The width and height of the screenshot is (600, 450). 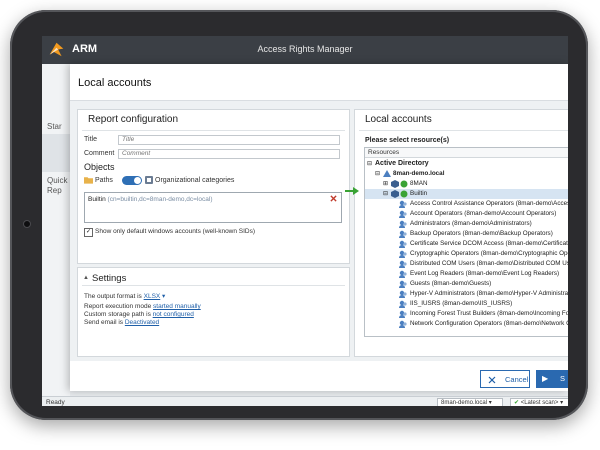 What do you see at coordinates (104, 322) in the screenshot?
I see `email-label: Send email is` at bounding box center [104, 322].